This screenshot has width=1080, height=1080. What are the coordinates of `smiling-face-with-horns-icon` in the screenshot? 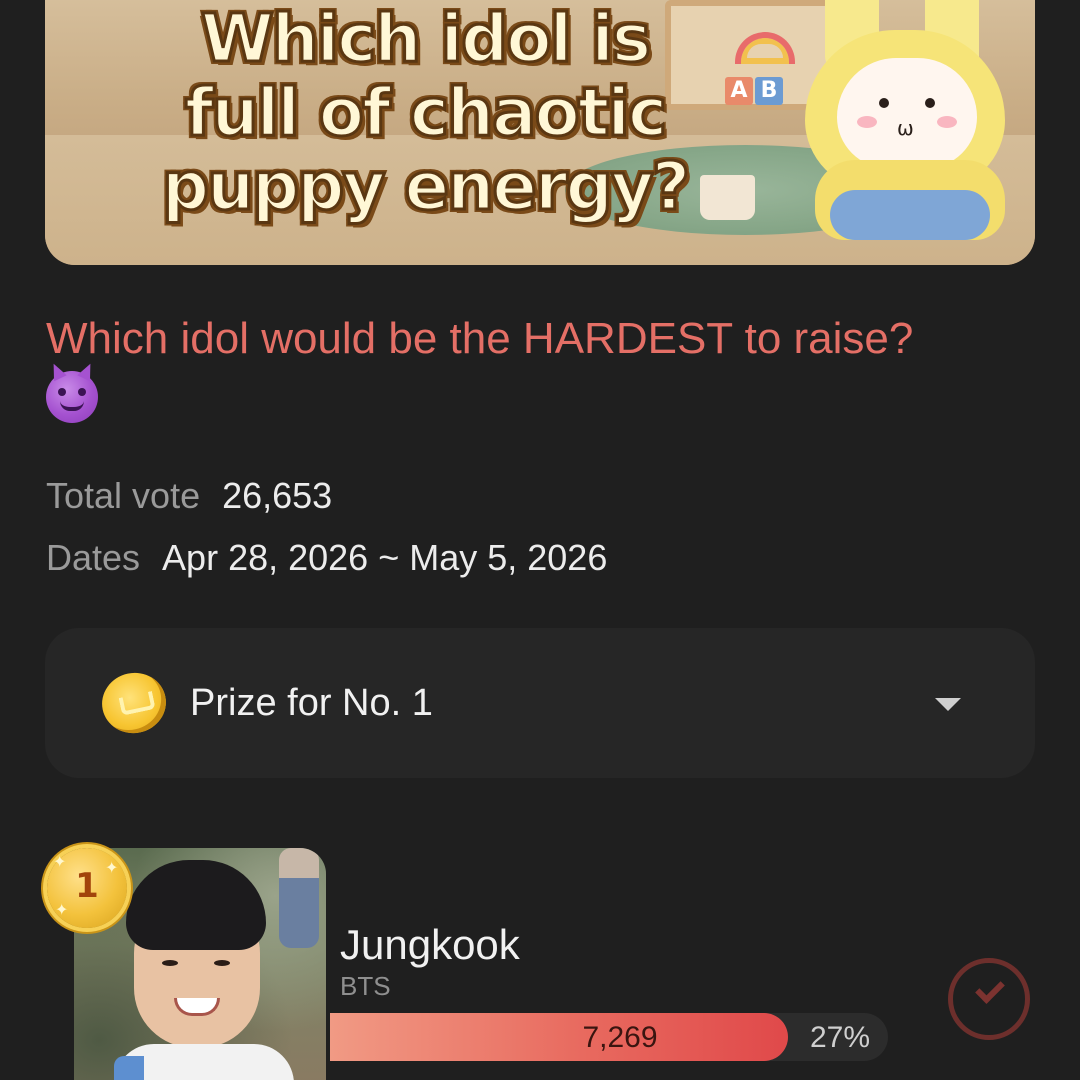 It's located at (72, 397).